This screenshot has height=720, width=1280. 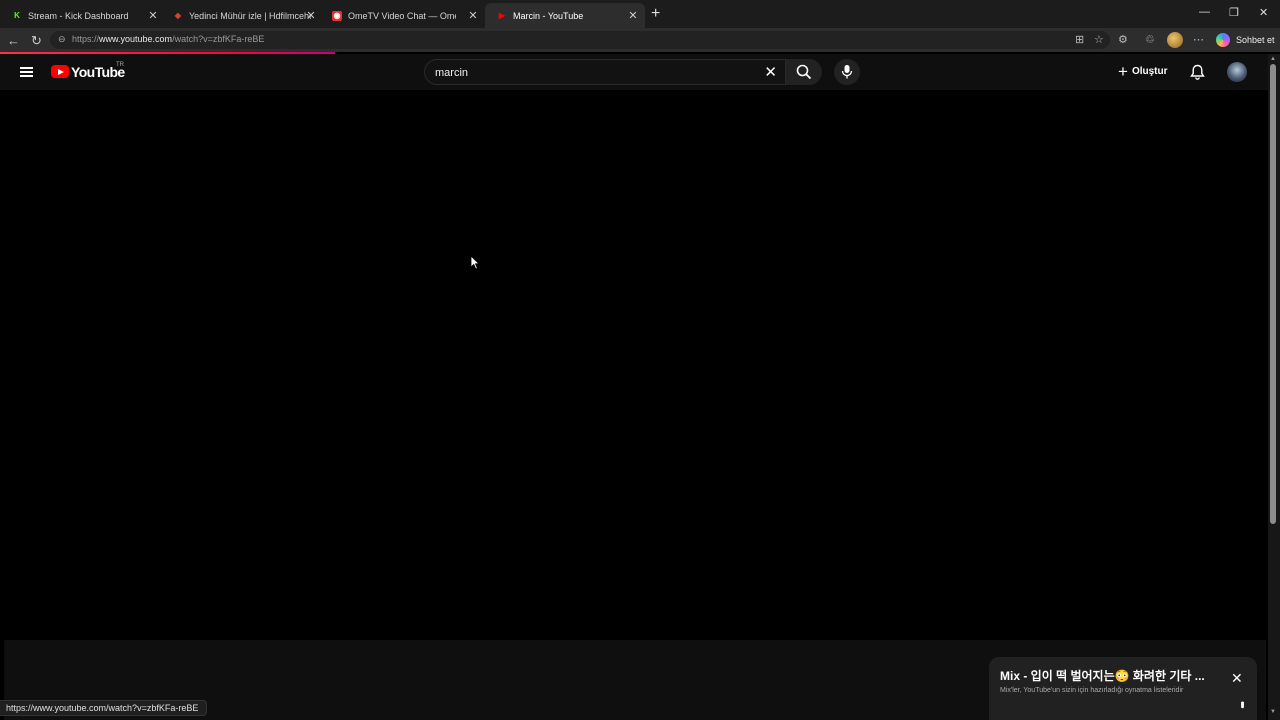 I want to click on copilot-icon, so click(x=1223, y=40).